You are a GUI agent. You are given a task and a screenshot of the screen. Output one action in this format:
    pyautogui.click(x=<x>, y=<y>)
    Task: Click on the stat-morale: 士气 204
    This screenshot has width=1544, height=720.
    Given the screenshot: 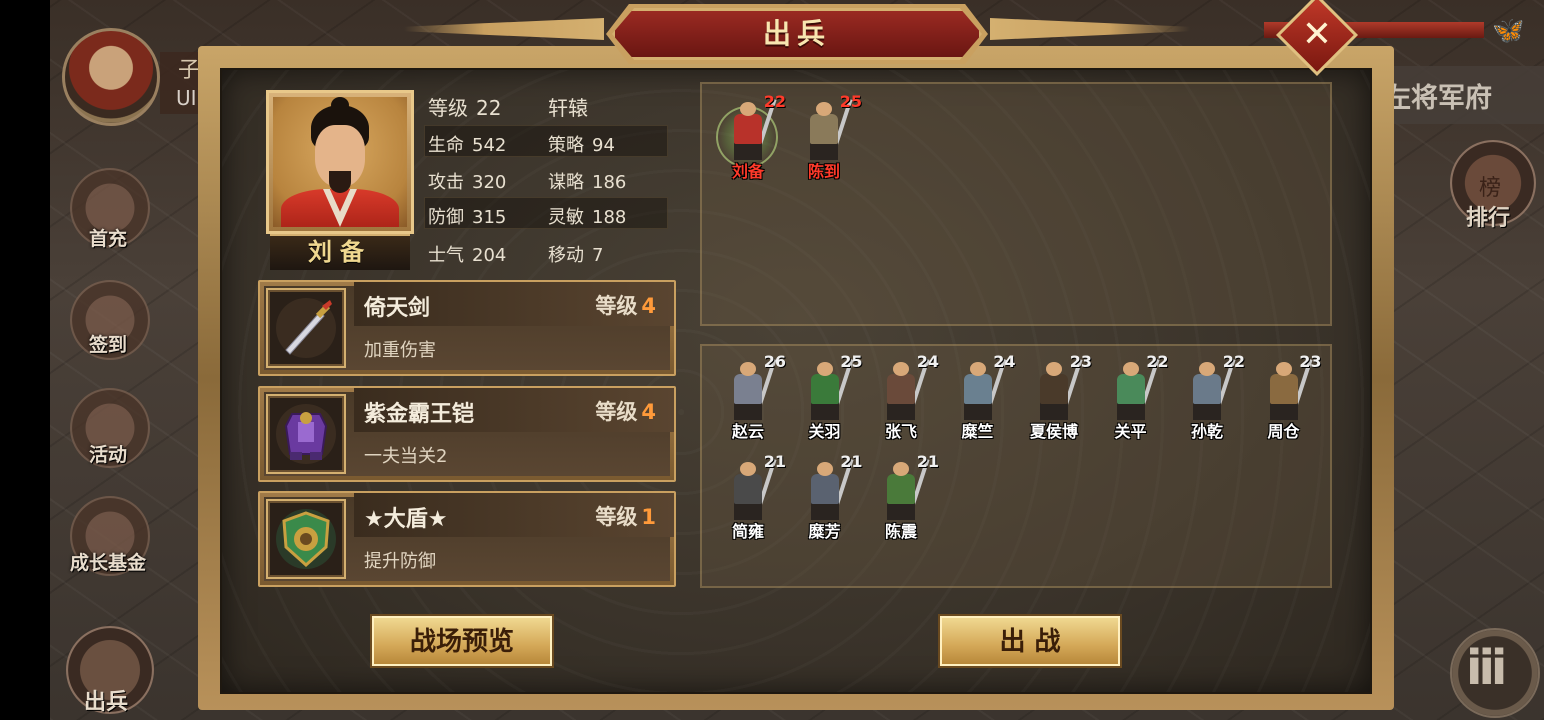 What is the action you would take?
    pyautogui.click(x=467, y=255)
    